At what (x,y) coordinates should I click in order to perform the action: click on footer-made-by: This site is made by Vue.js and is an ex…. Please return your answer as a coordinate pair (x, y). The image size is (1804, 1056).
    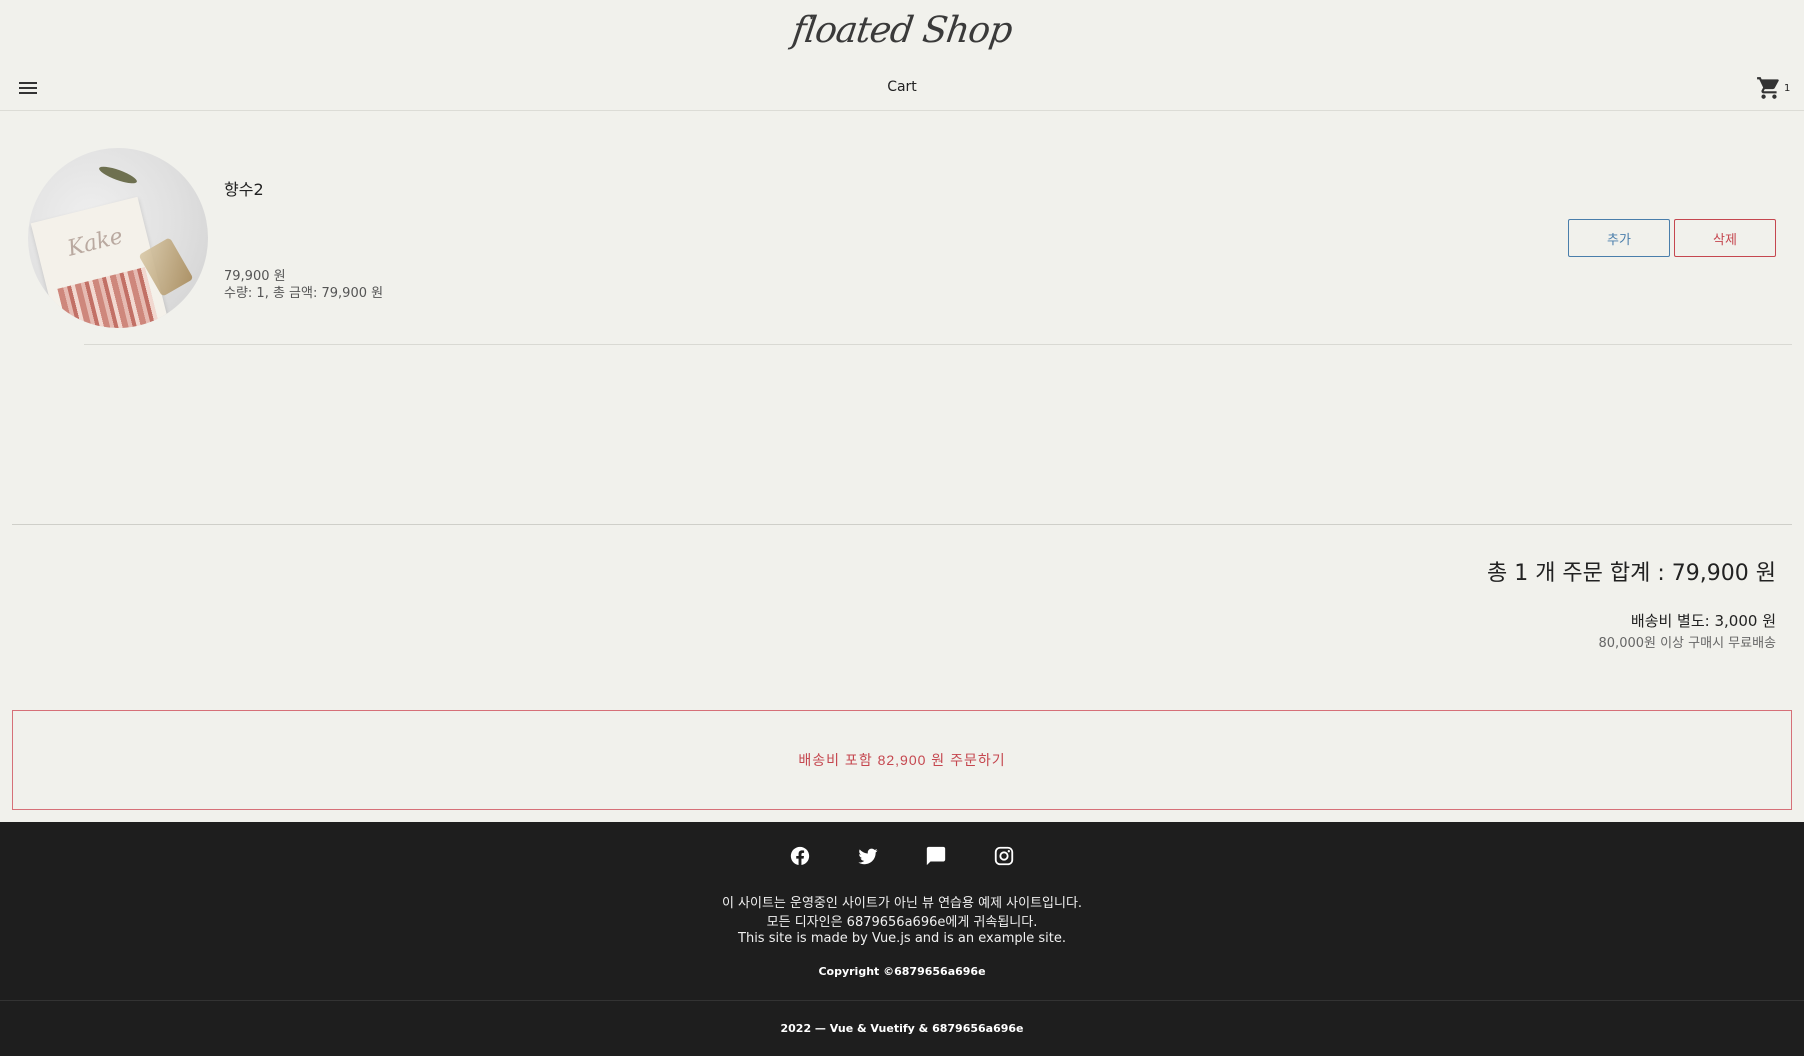
    Looking at the image, I should click on (902, 938).